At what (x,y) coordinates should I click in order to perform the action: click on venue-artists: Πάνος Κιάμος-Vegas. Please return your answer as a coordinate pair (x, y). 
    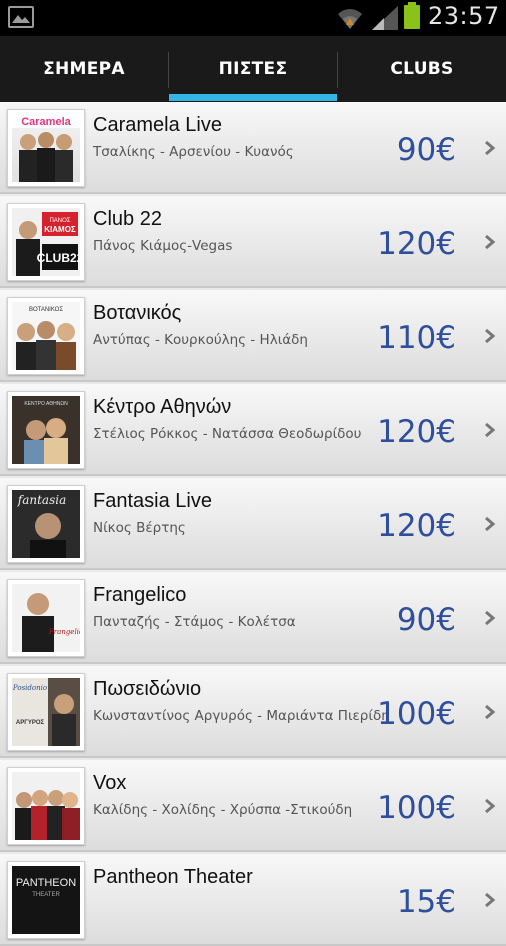
    Looking at the image, I should click on (163, 246).